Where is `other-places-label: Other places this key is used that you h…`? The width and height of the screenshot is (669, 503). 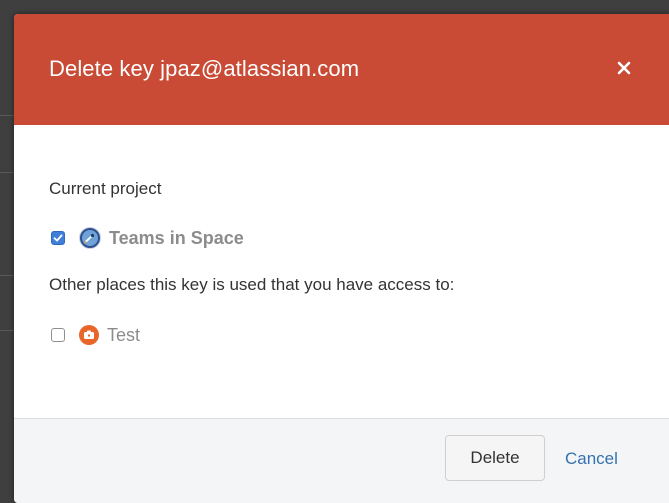 other-places-label: Other places this key is used that you h… is located at coordinates (252, 284).